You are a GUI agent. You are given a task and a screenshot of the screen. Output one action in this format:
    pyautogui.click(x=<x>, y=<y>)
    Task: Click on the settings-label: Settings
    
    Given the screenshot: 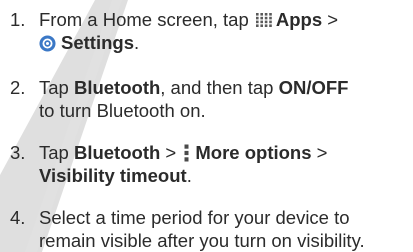 What is the action you would take?
    pyautogui.click(x=97, y=42)
    